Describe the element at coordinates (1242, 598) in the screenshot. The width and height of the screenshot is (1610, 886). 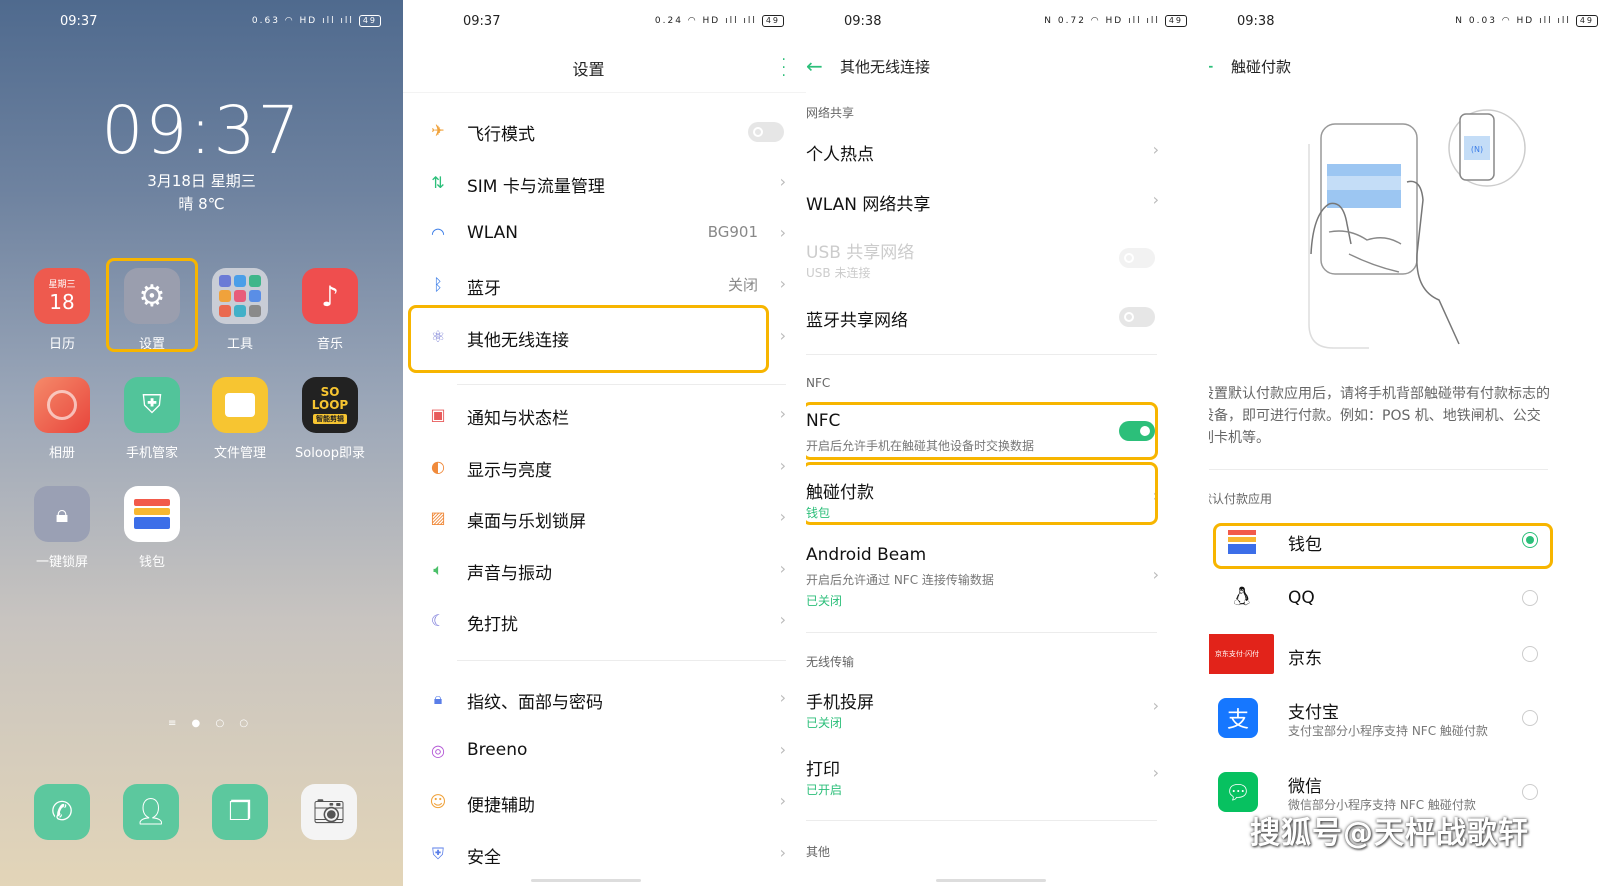
I see `qq-penguin-icon: 🐧︎` at that location.